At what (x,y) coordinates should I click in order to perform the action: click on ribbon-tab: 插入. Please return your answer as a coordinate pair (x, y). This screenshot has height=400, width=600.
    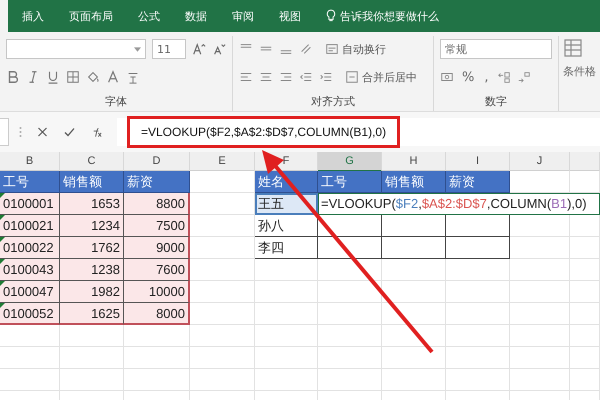
    Looking at the image, I should click on (33, 16).